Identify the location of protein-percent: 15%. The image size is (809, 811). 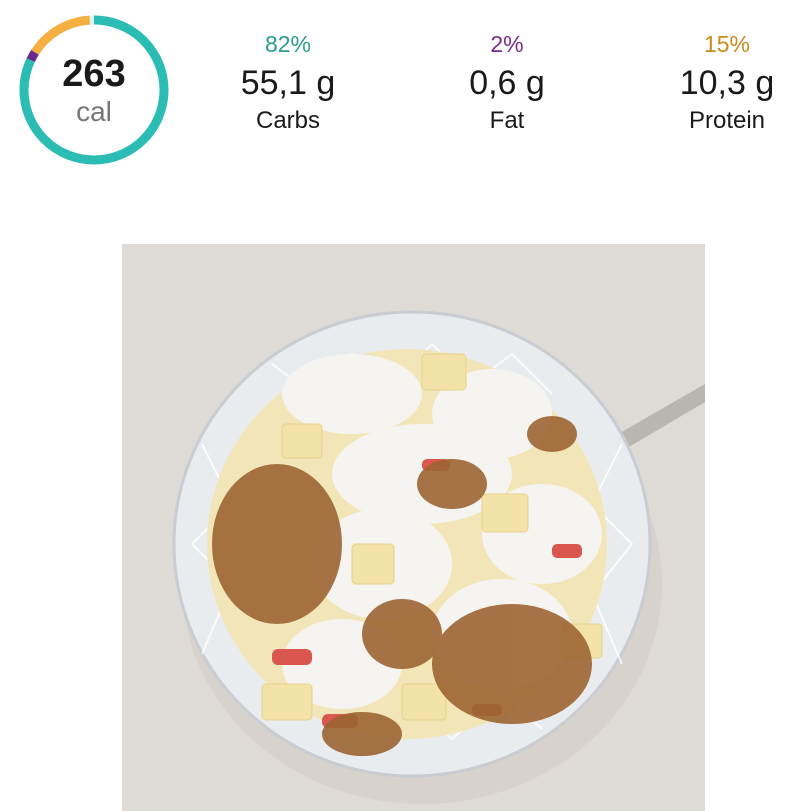
(727, 44).